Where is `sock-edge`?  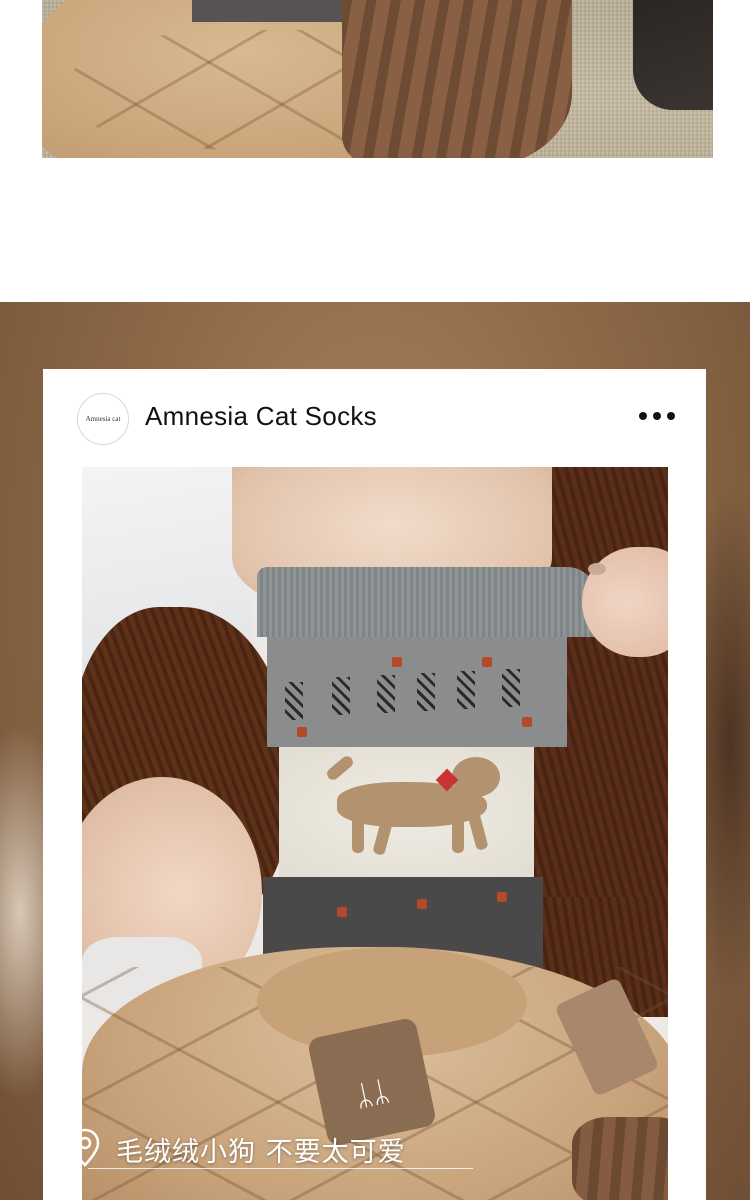
sock-edge is located at coordinates (272, 11).